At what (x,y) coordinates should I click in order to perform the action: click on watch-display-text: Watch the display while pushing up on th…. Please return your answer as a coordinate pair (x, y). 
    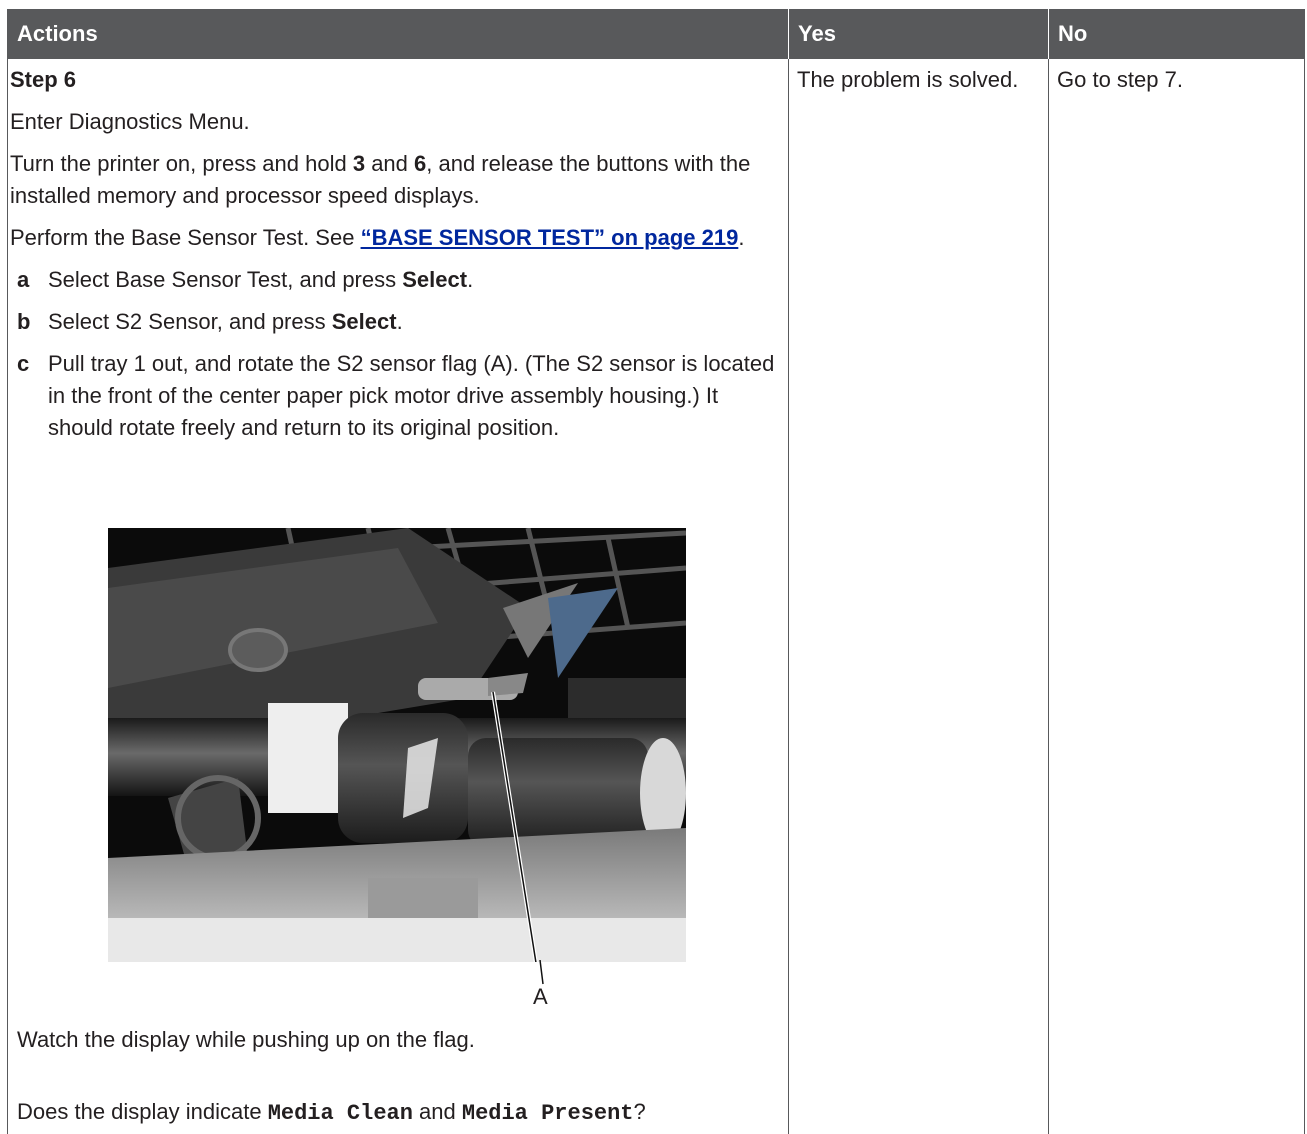
    Looking at the image, I should click on (246, 1039).